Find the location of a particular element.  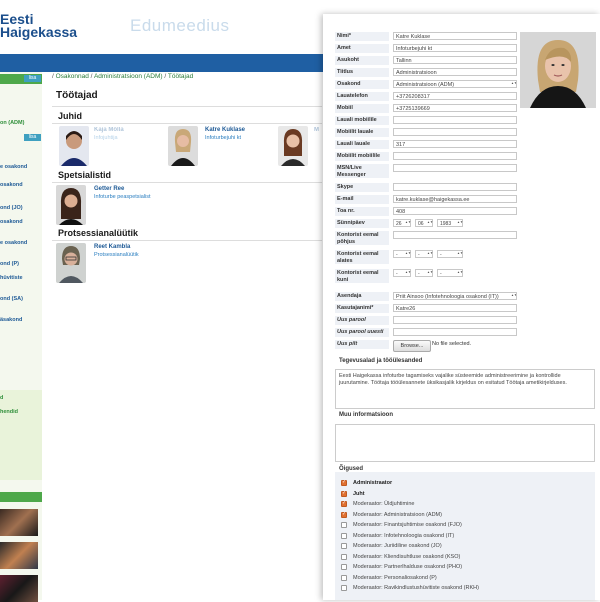

absent-until-month-select: - is located at coordinates (424, 273).